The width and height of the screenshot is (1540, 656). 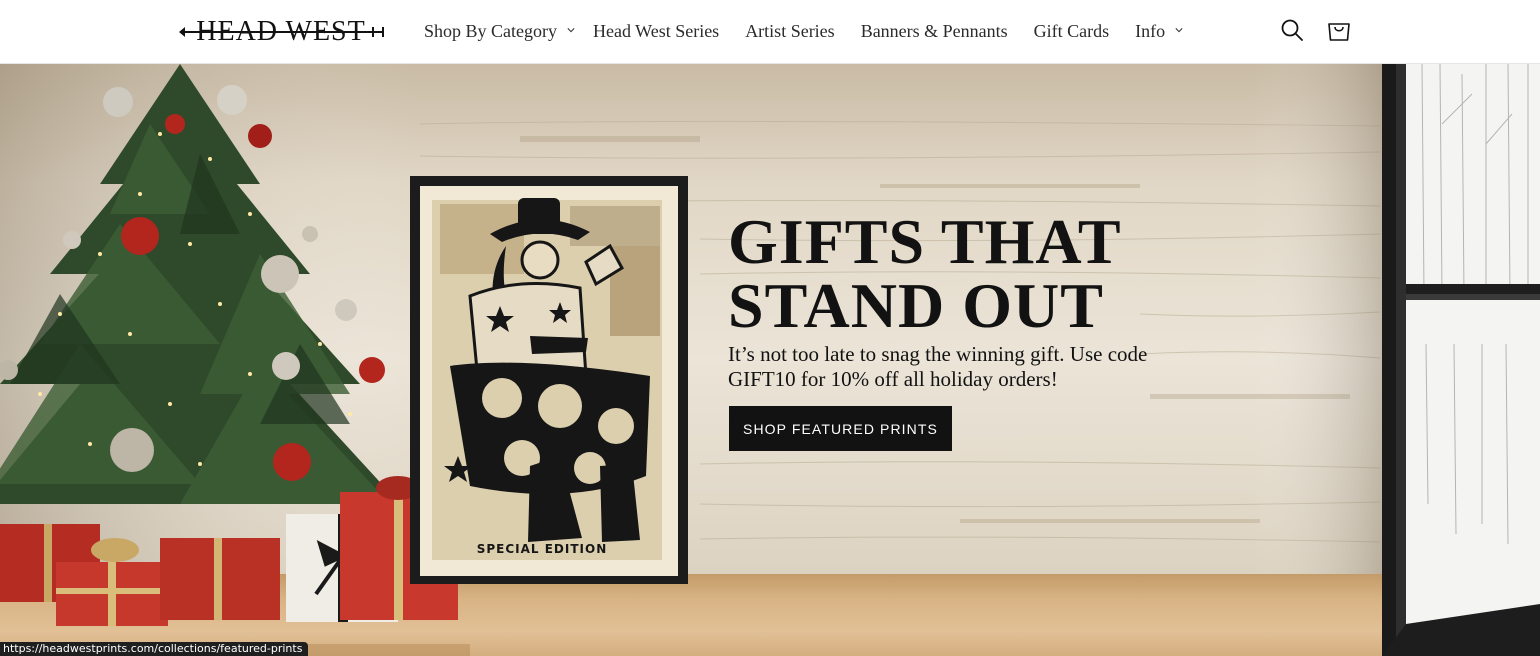 I want to click on nav-item-artist-series: Artist Series, so click(x=790, y=31).